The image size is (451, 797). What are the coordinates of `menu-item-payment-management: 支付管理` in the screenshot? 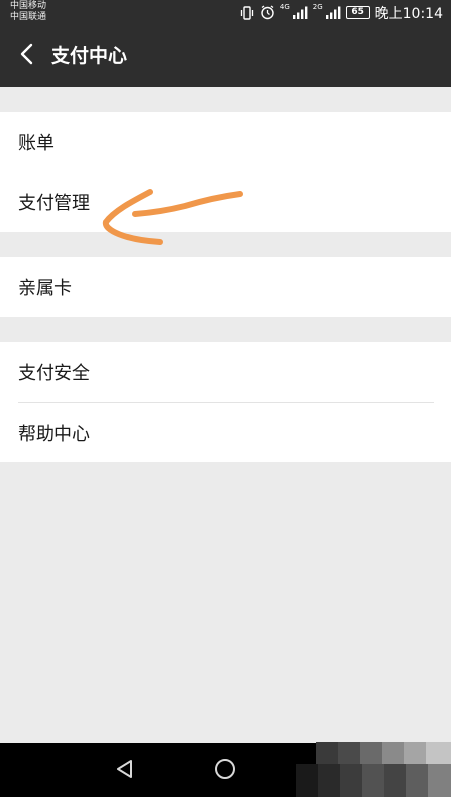 It's located at (225, 202).